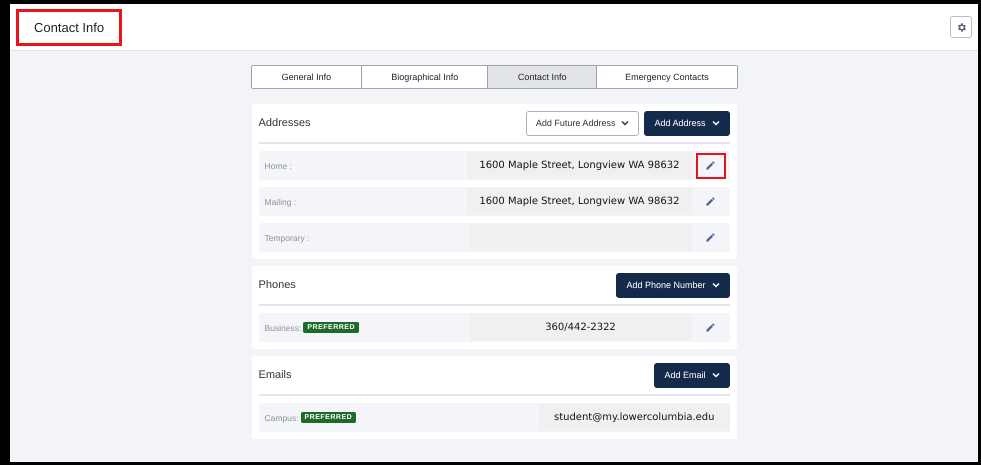 The height and width of the screenshot is (465, 981). Describe the element at coordinates (280, 201) in the screenshot. I see `field-label: Mailing :` at that location.